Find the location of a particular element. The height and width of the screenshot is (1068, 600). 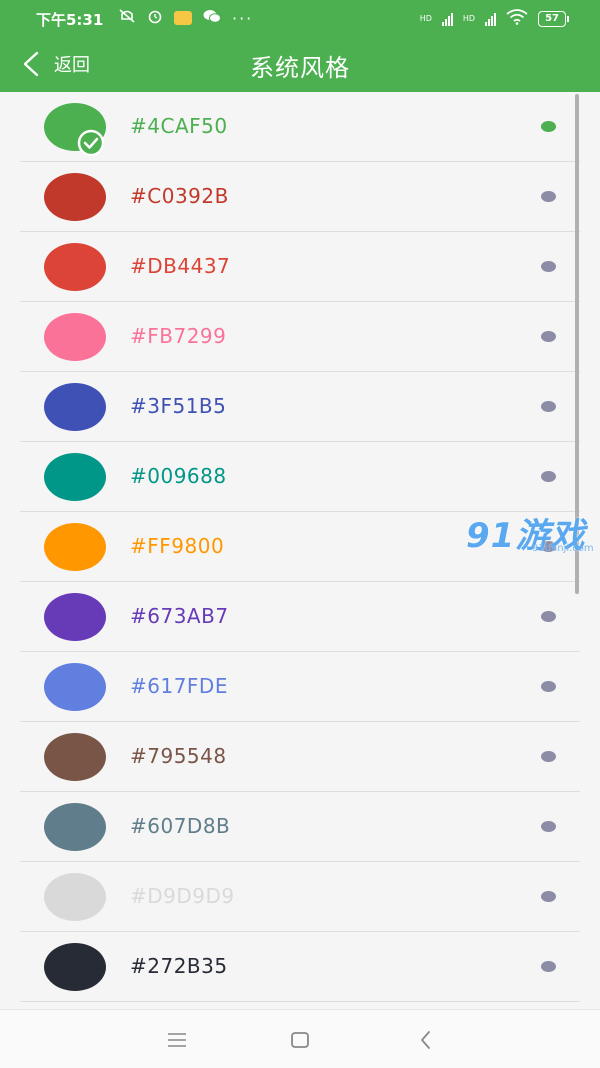

theme-row: #795548 is located at coordinates (300, 757).